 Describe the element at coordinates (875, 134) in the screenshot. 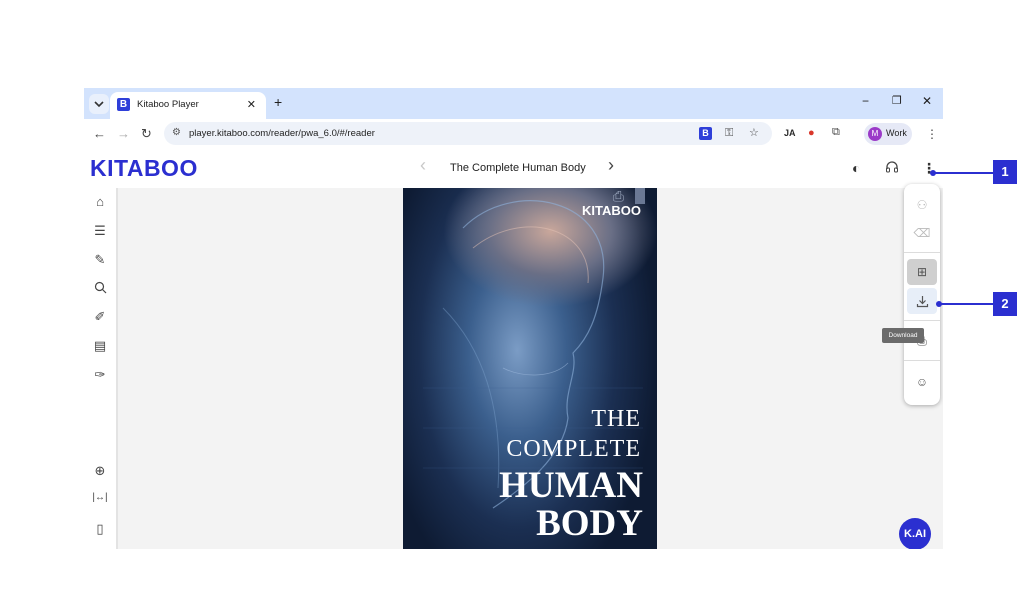

I see `avatar: M` at that location.